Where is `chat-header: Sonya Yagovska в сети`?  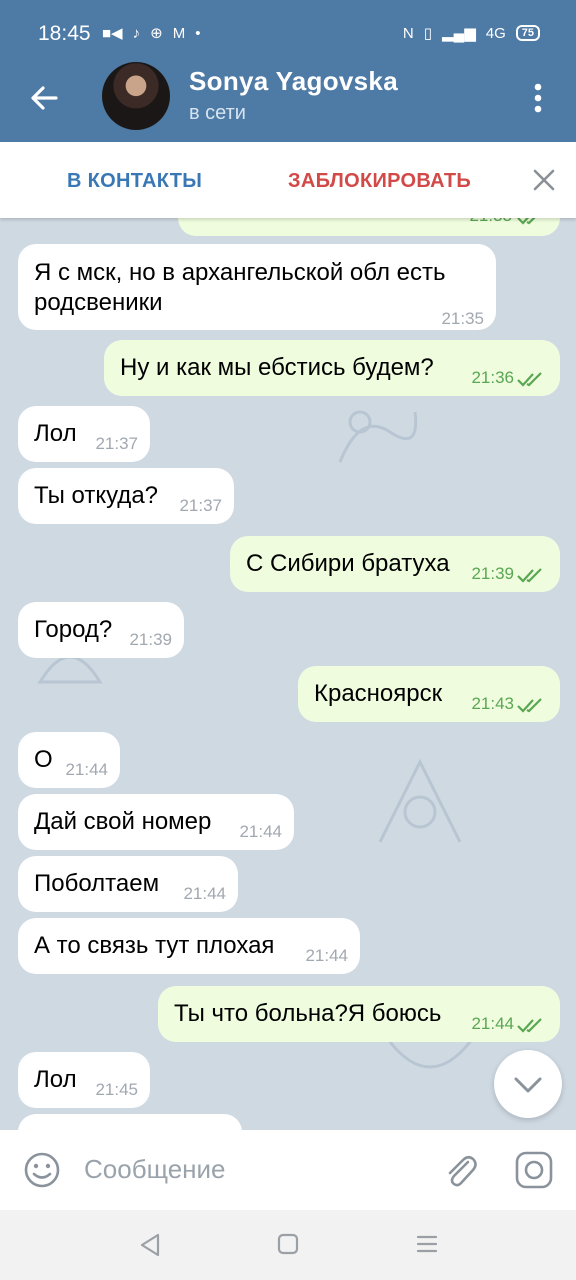 chat-header: Sonya Yagovska в сети is located at coordinates (288, 97).